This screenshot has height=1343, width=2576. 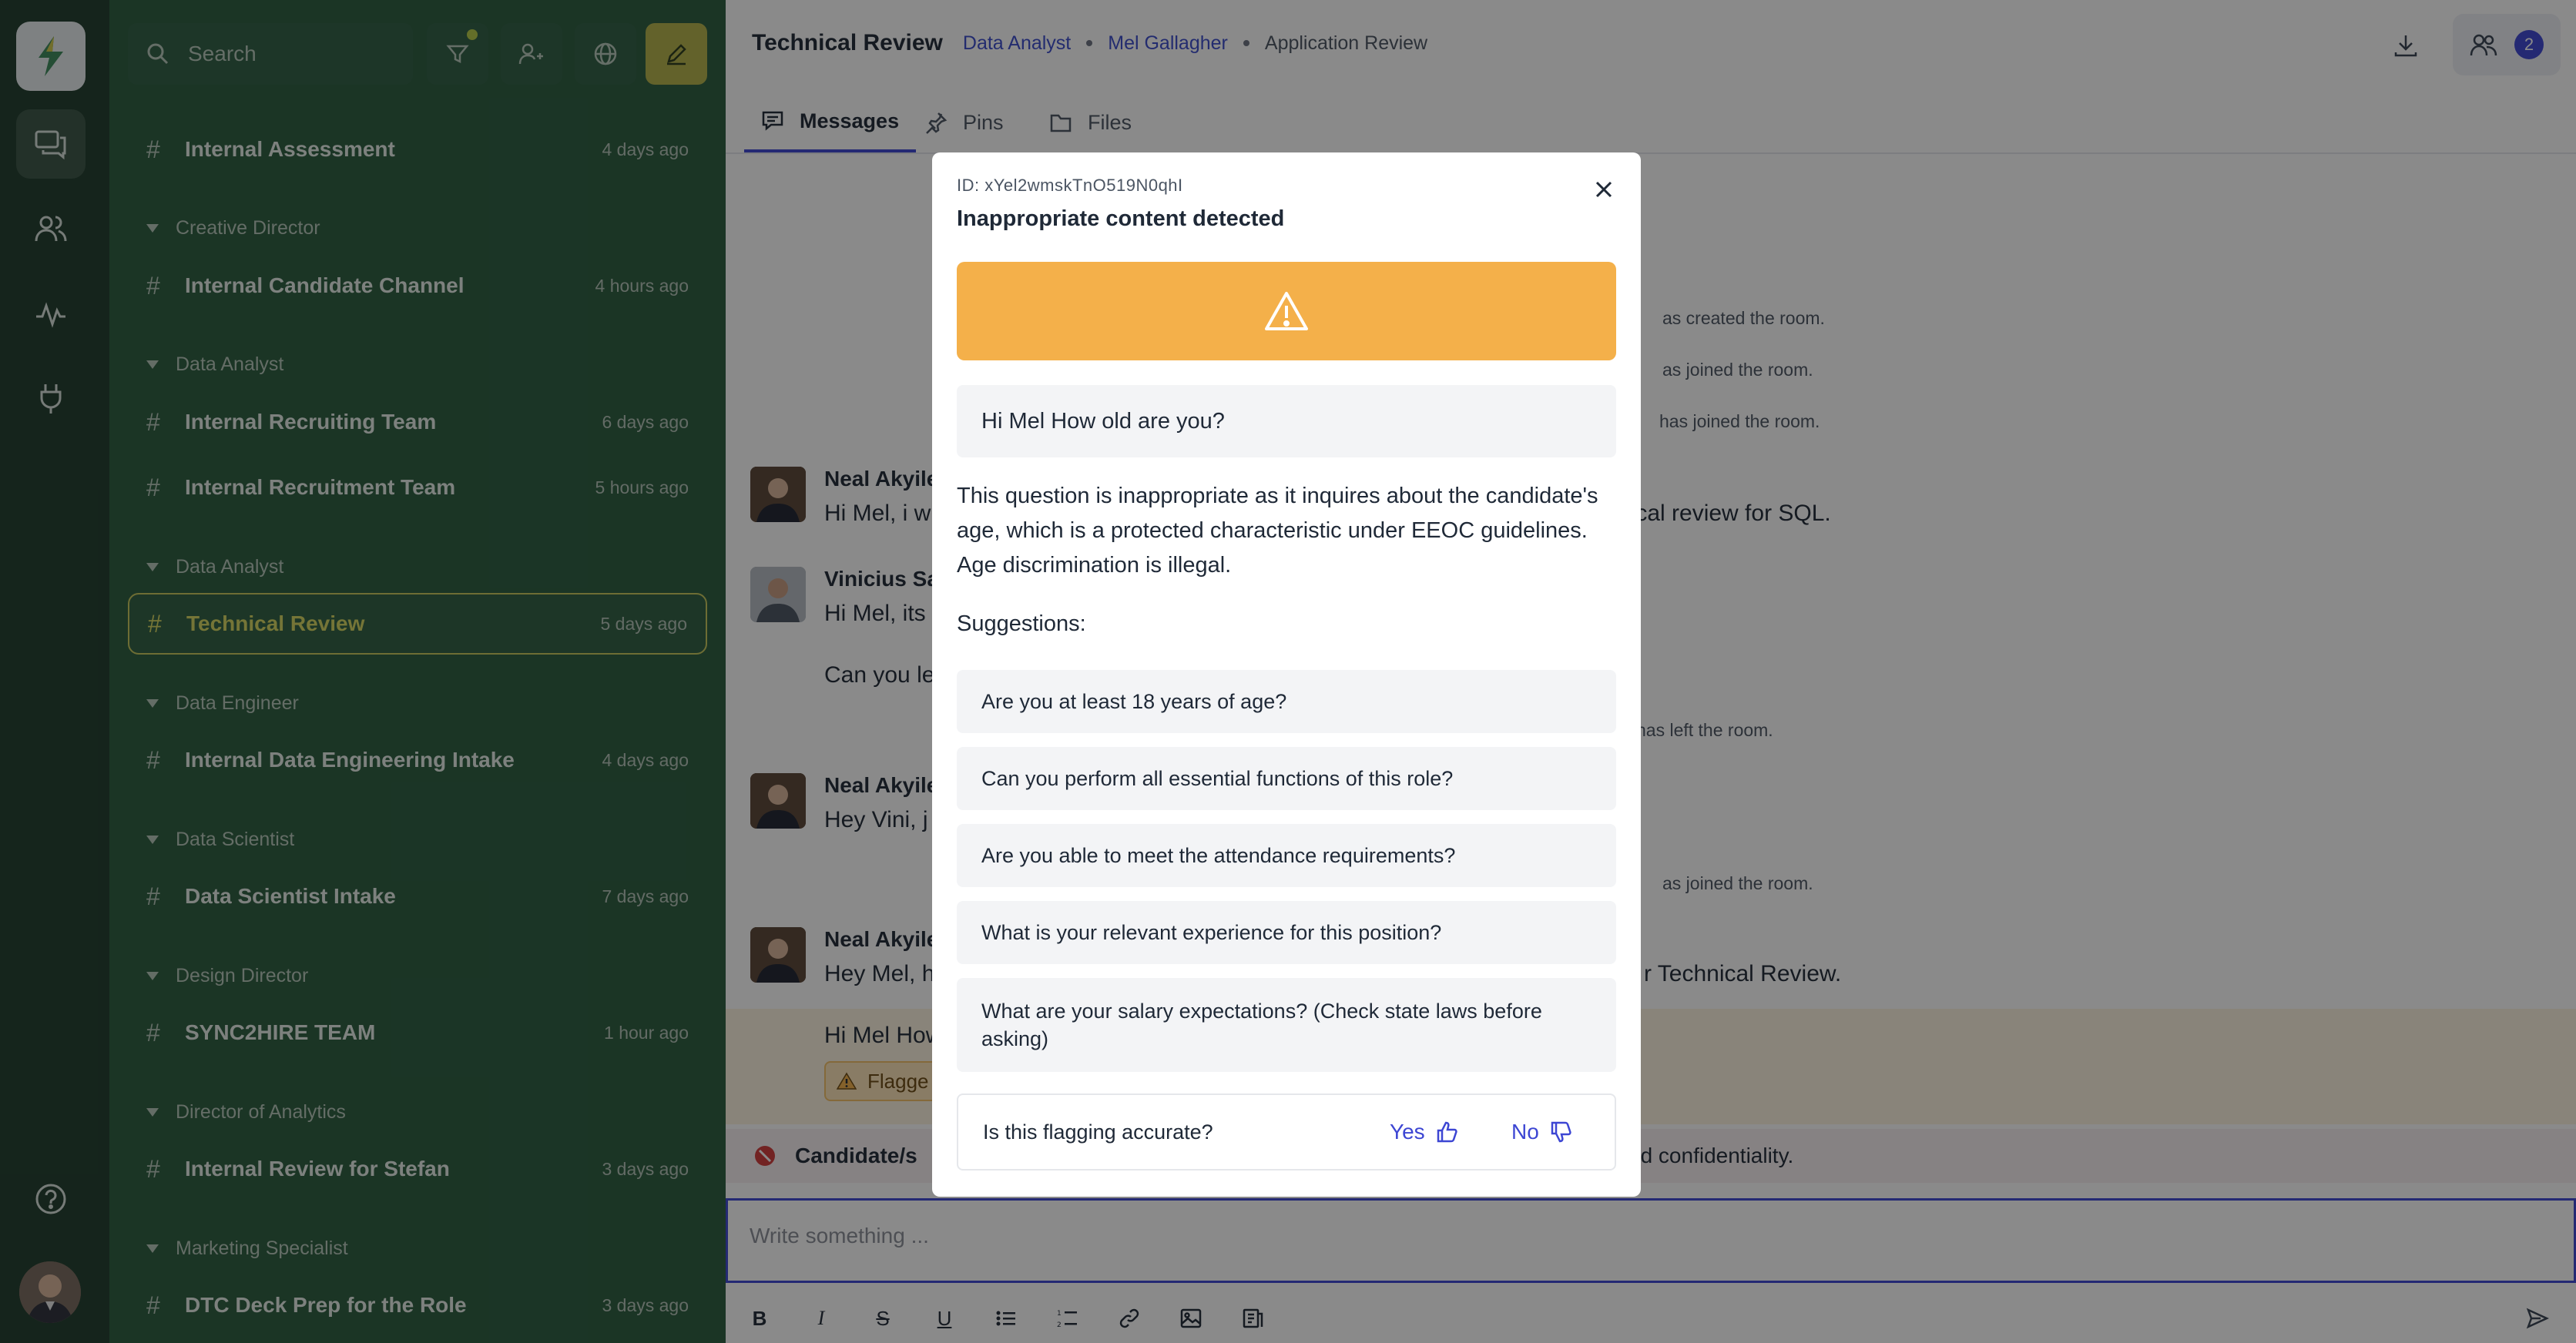 I want to click on dialog-id: ID: xYel2wmskTnO519N0qhI, so click(x=1070, y=185).